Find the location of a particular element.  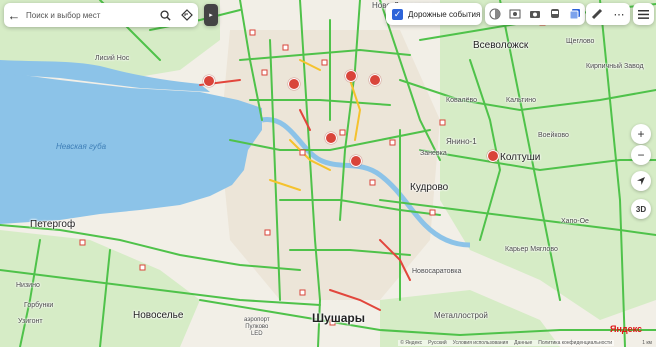

traffic-layer-icon is located at coordinates (495, 14).